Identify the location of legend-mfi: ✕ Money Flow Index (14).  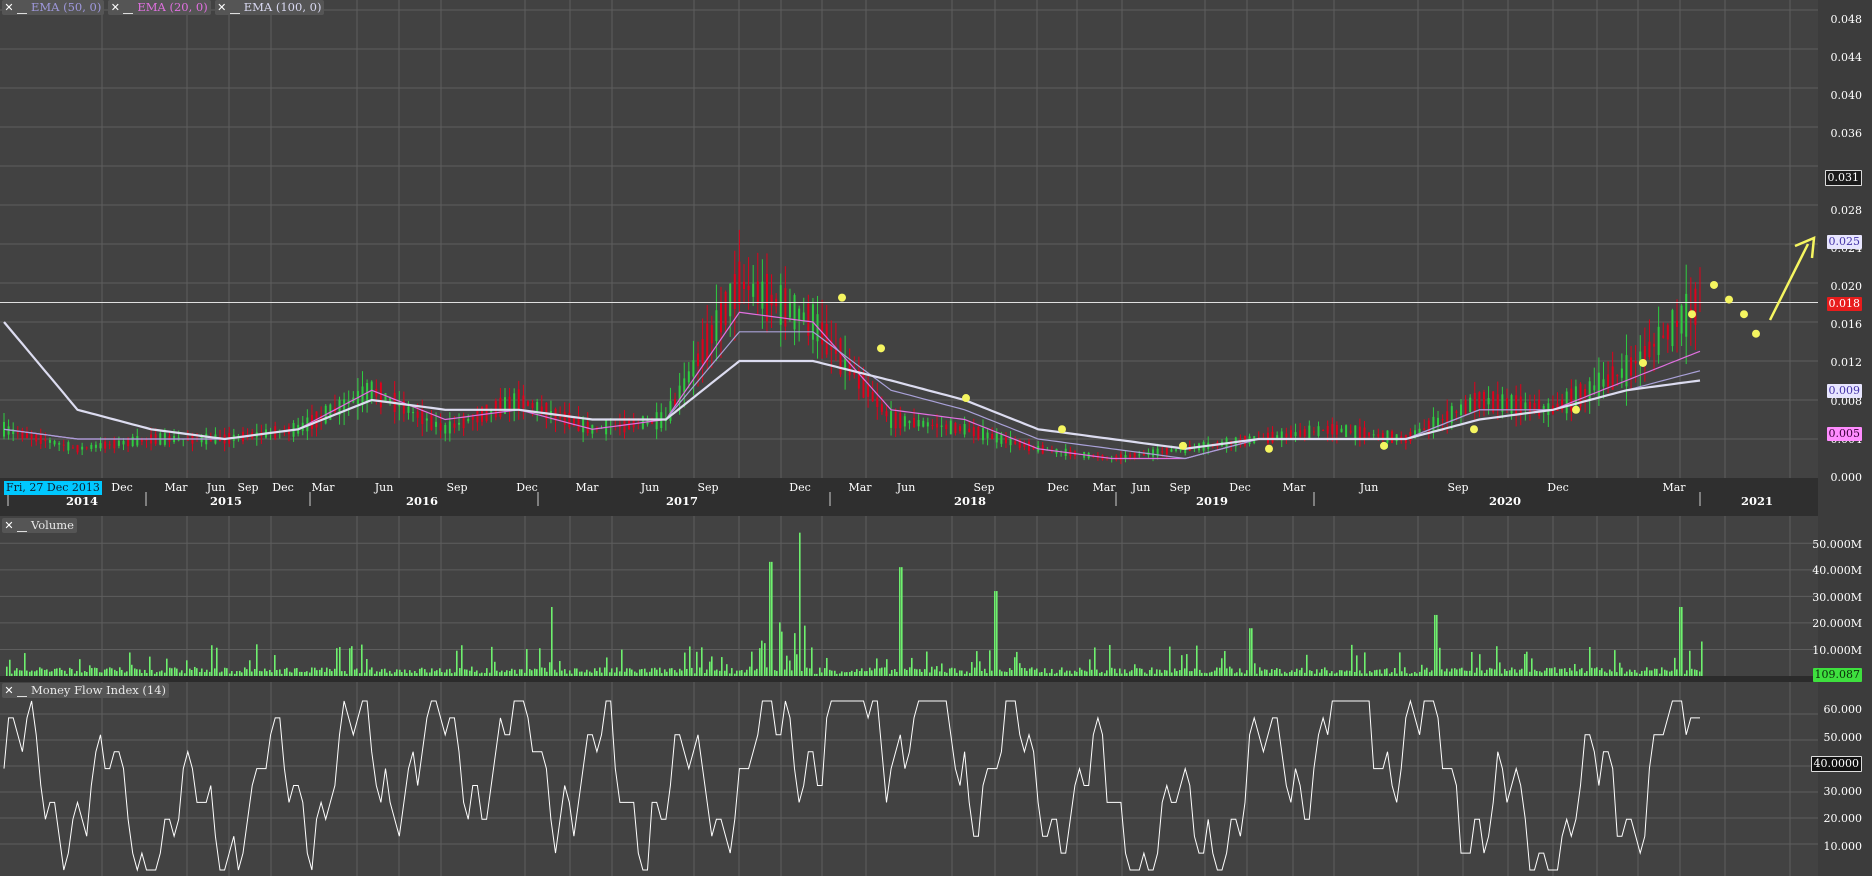
(86, 690).